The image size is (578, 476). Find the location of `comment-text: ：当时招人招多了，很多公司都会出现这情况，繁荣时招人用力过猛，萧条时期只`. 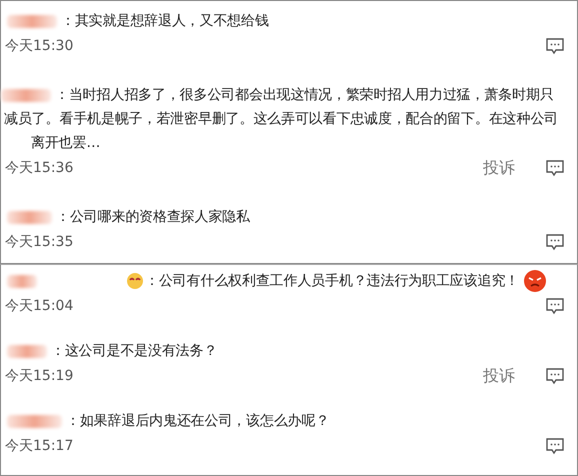

comment-text: ：当时招人招多了，很多公司都会出现这情况，繁荣时招人用力过猛，萧条时期只 is located at coordinates (304, 95).